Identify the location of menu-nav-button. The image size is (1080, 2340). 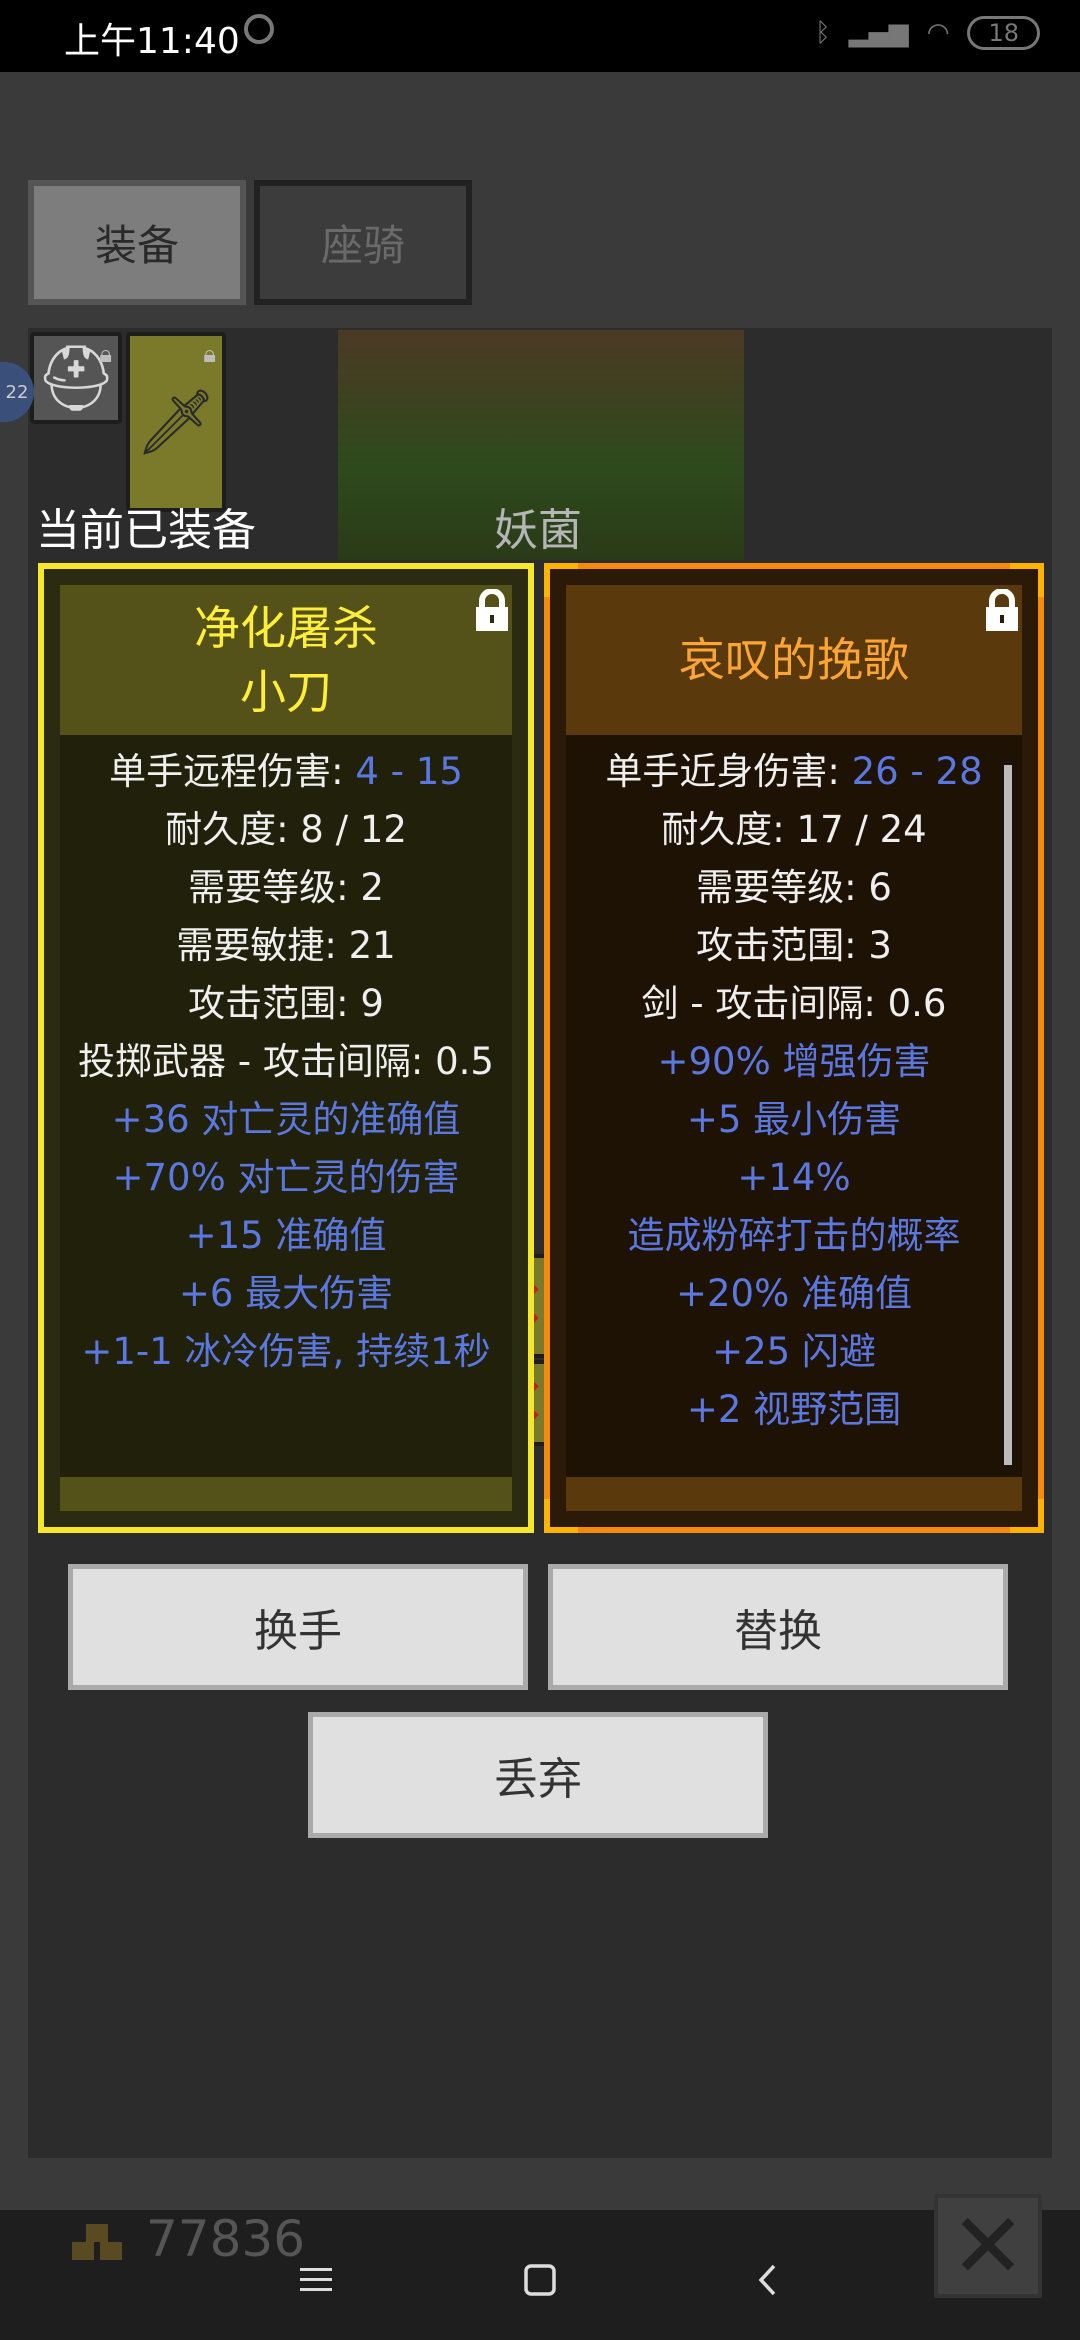
(316, 2280).